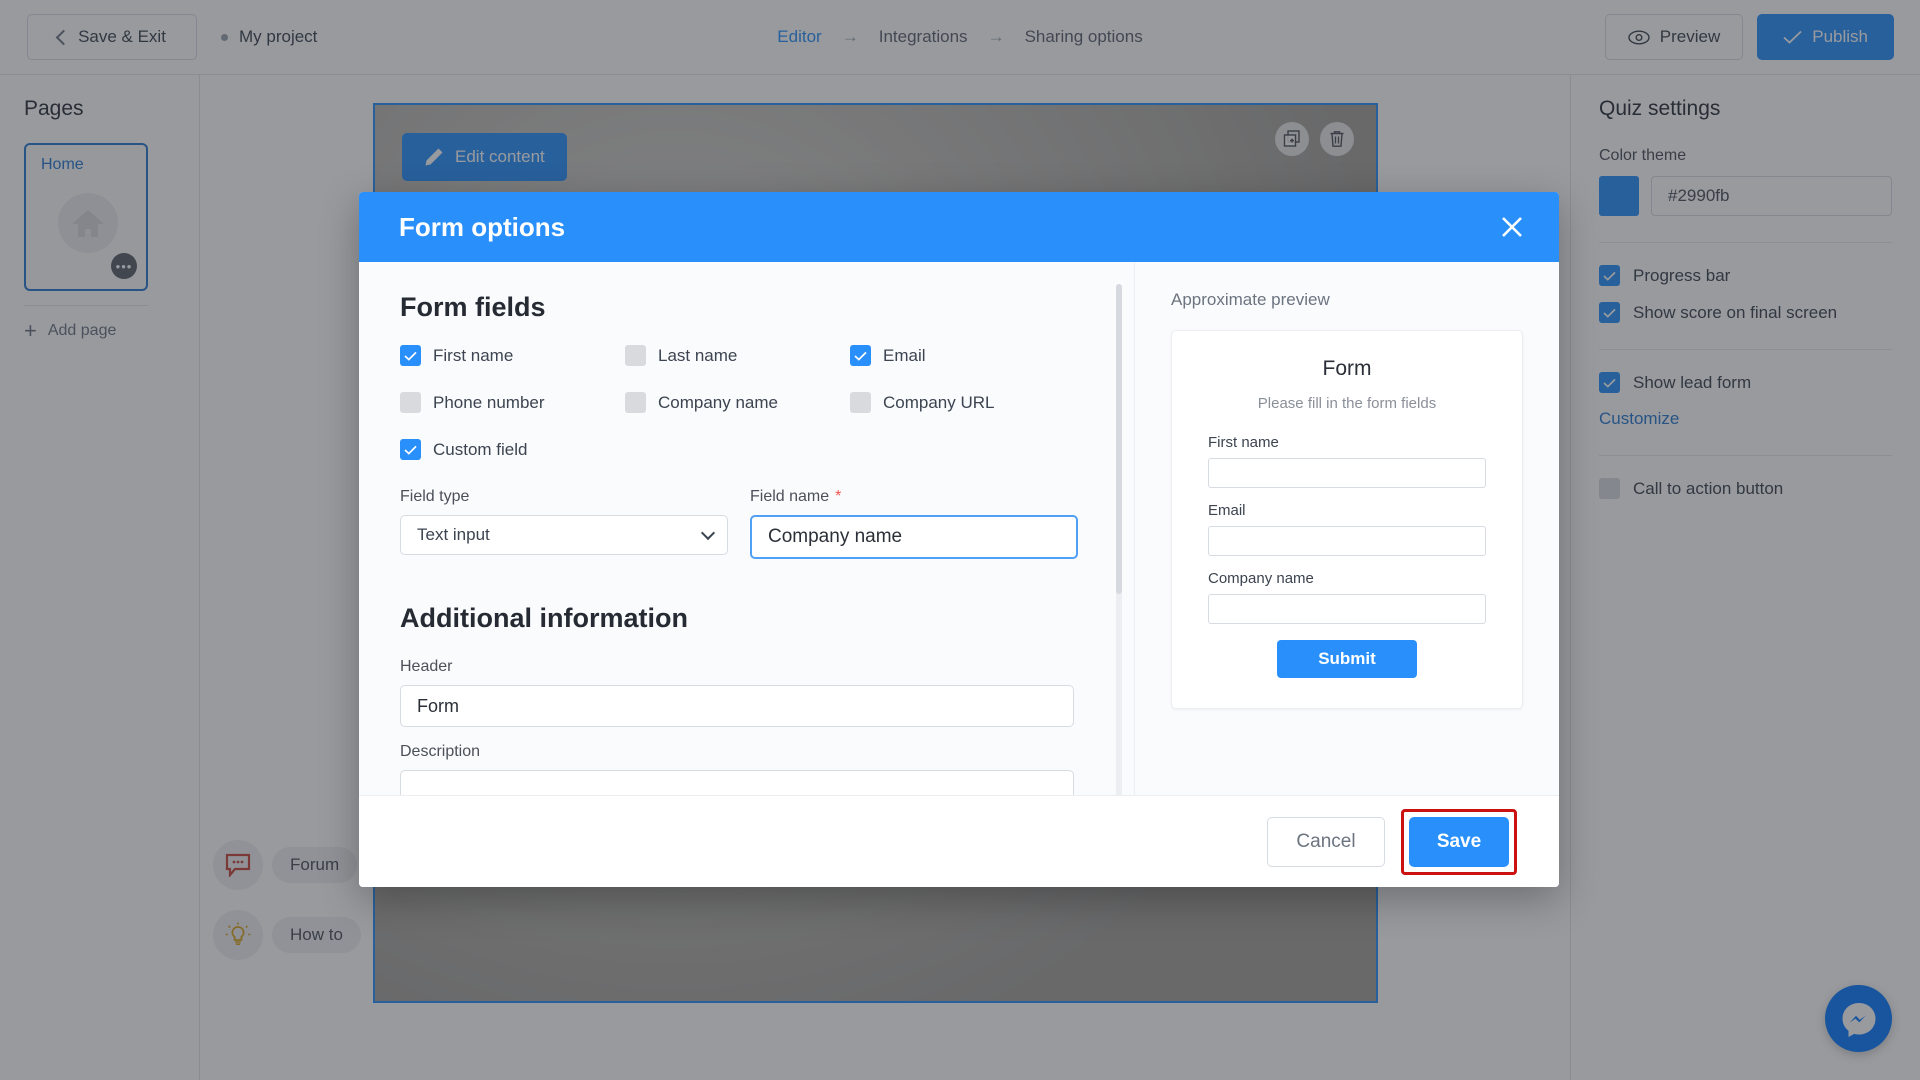  I want to click on chevron-down-icon, so click(708, 533).